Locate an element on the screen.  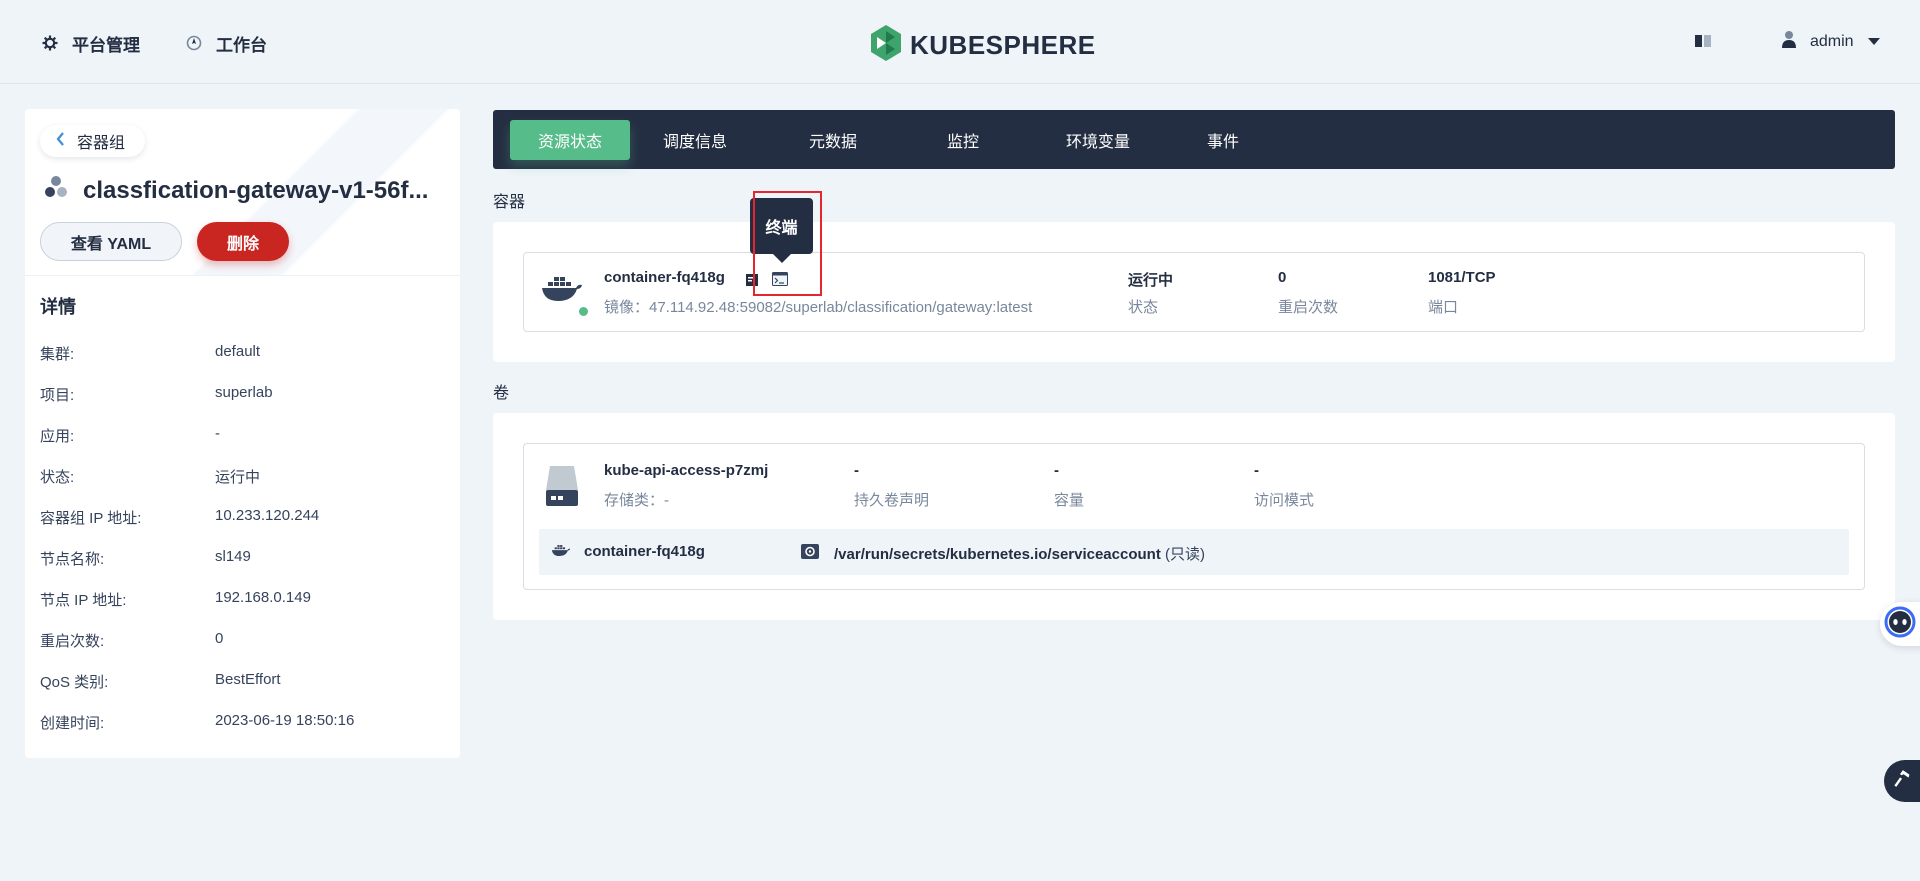
highlight-box is located at coordinates (787, 243).